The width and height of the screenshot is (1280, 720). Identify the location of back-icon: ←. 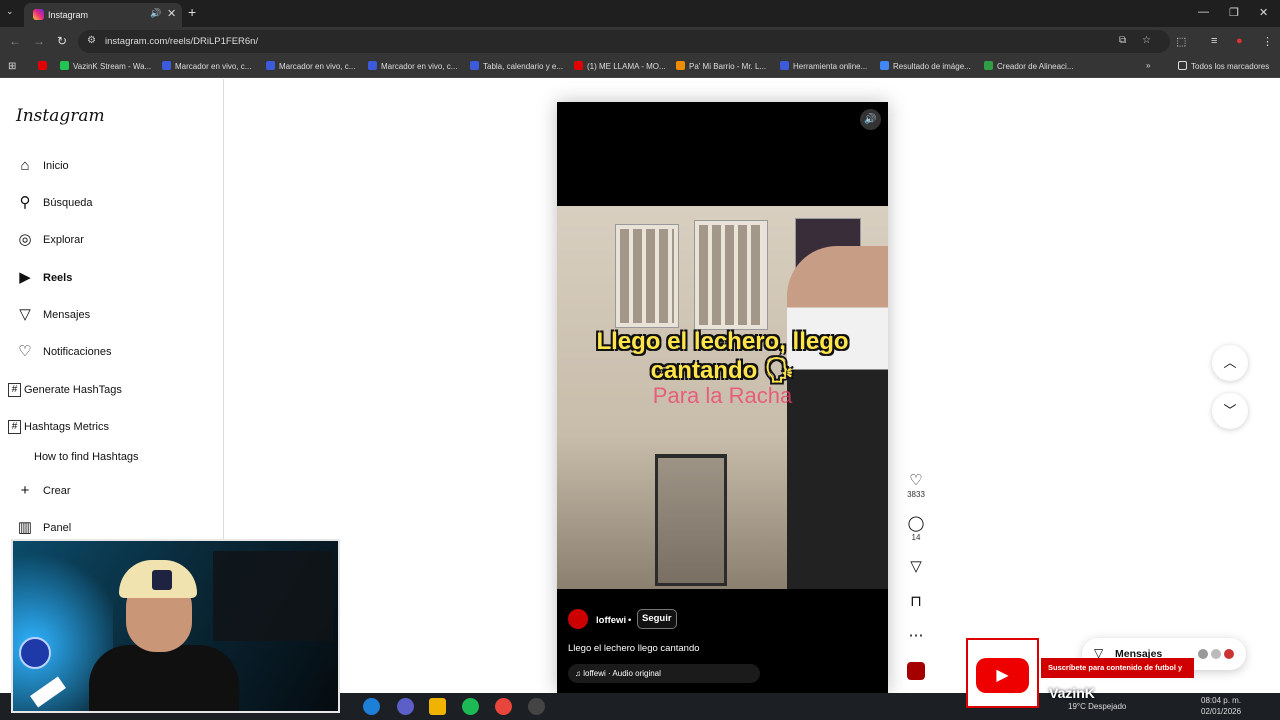
(15, 41).